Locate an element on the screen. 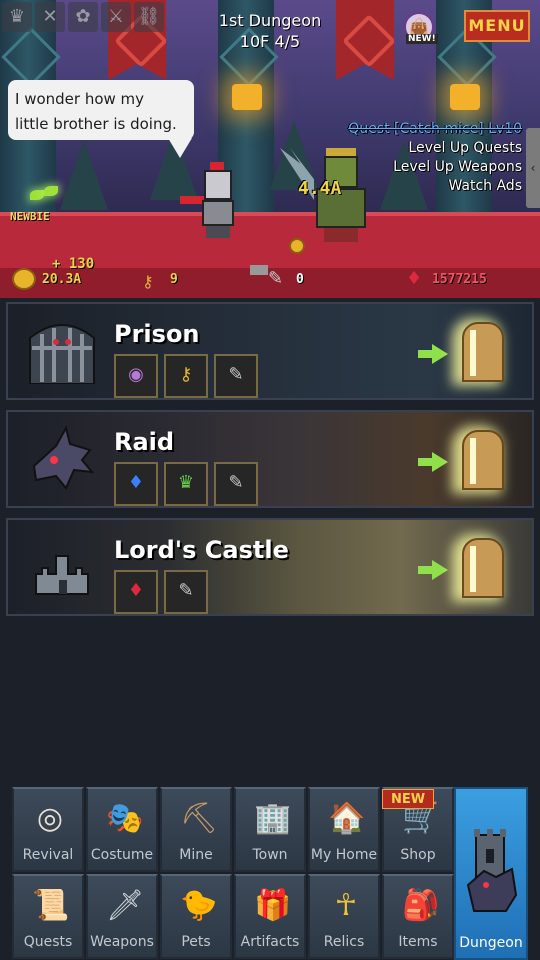 The image size is (540, 960). nav-label: Mine is located at coordinates (196, 855).